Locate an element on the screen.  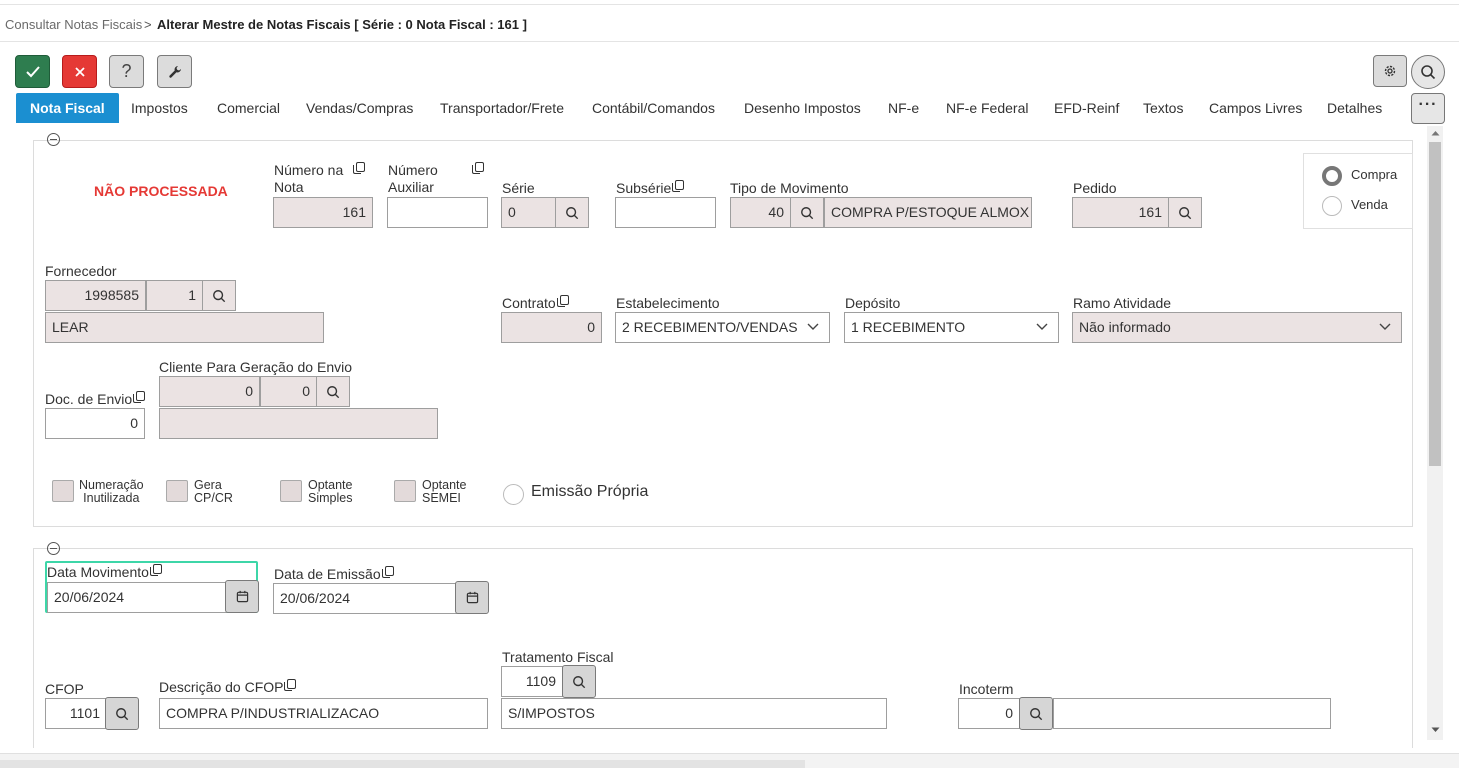
incoterm-description-input is located at coordinates (1192, 713).